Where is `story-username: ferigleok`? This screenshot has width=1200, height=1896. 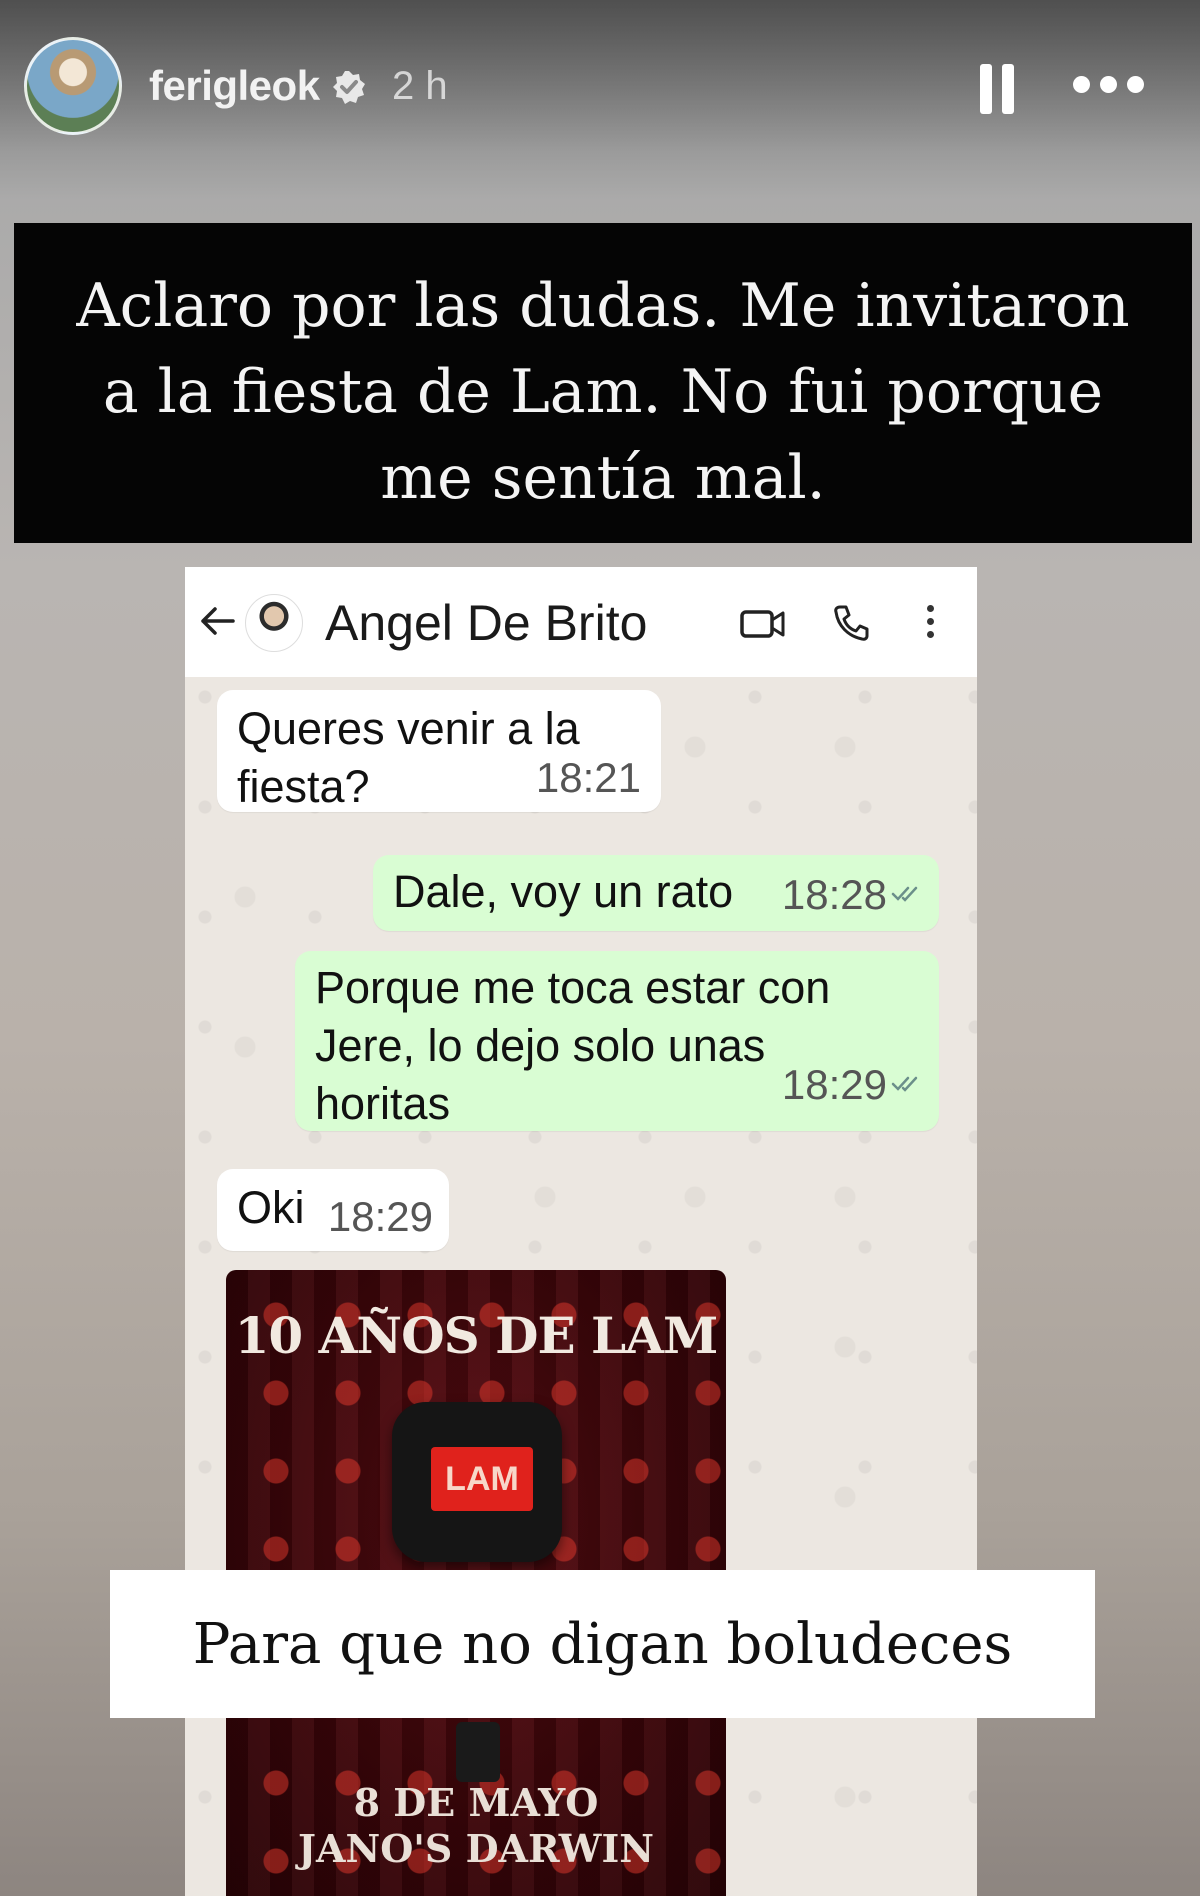 story-username: ferigleok is located at coordinates (234, 86).